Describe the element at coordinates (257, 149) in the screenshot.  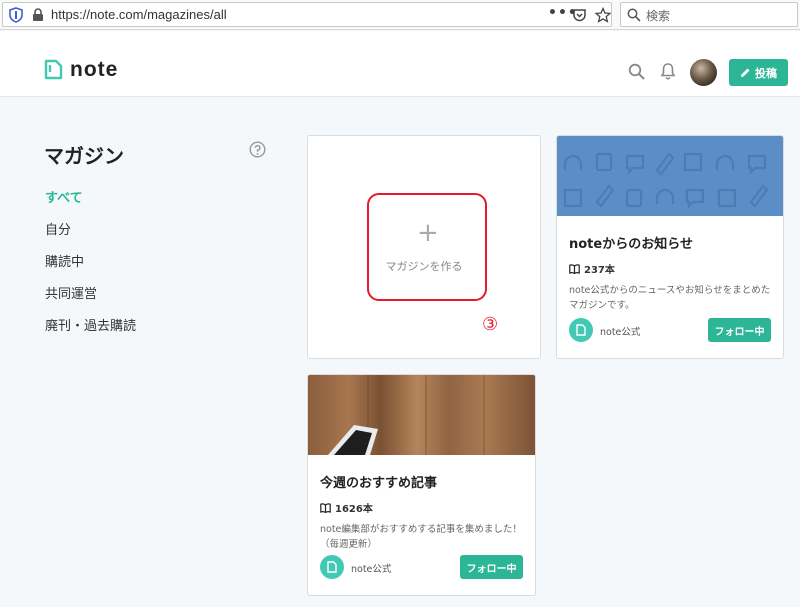
I see `help-icon` at that location.